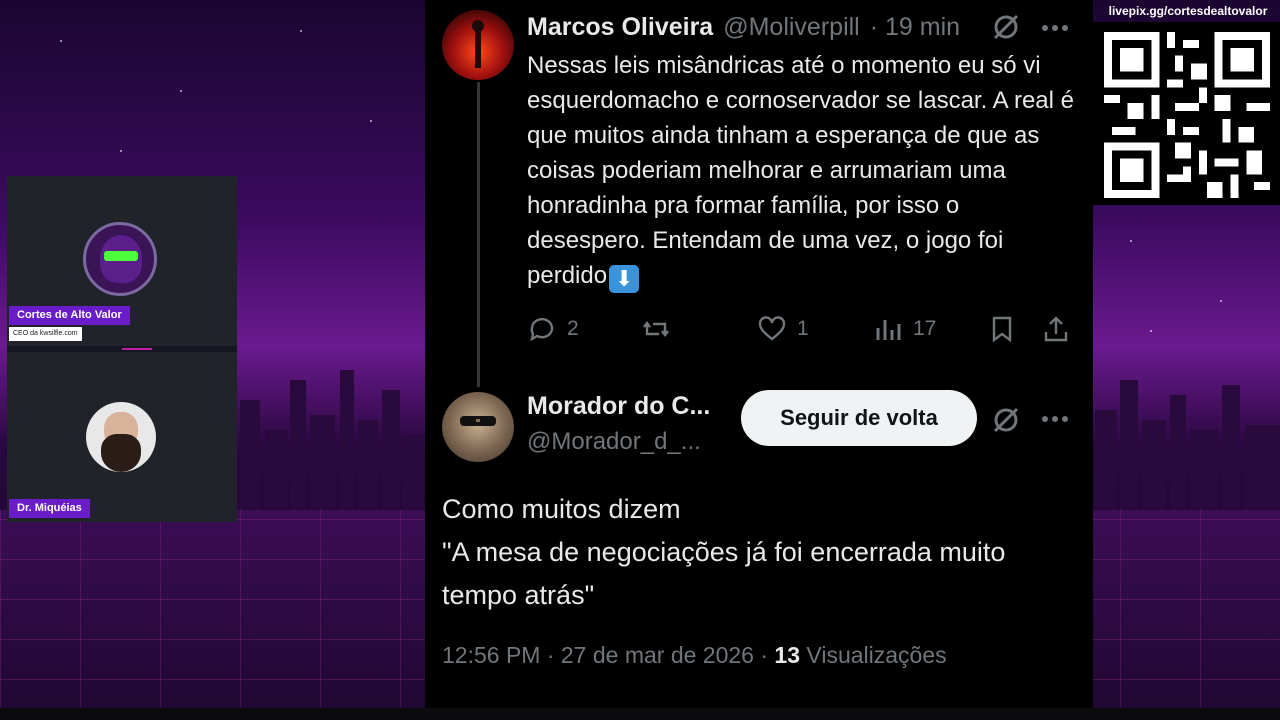 Image resolution: width=1280 pixels, height=720 pixels. I want to click on qr-code-icon, so click(1187, 115).